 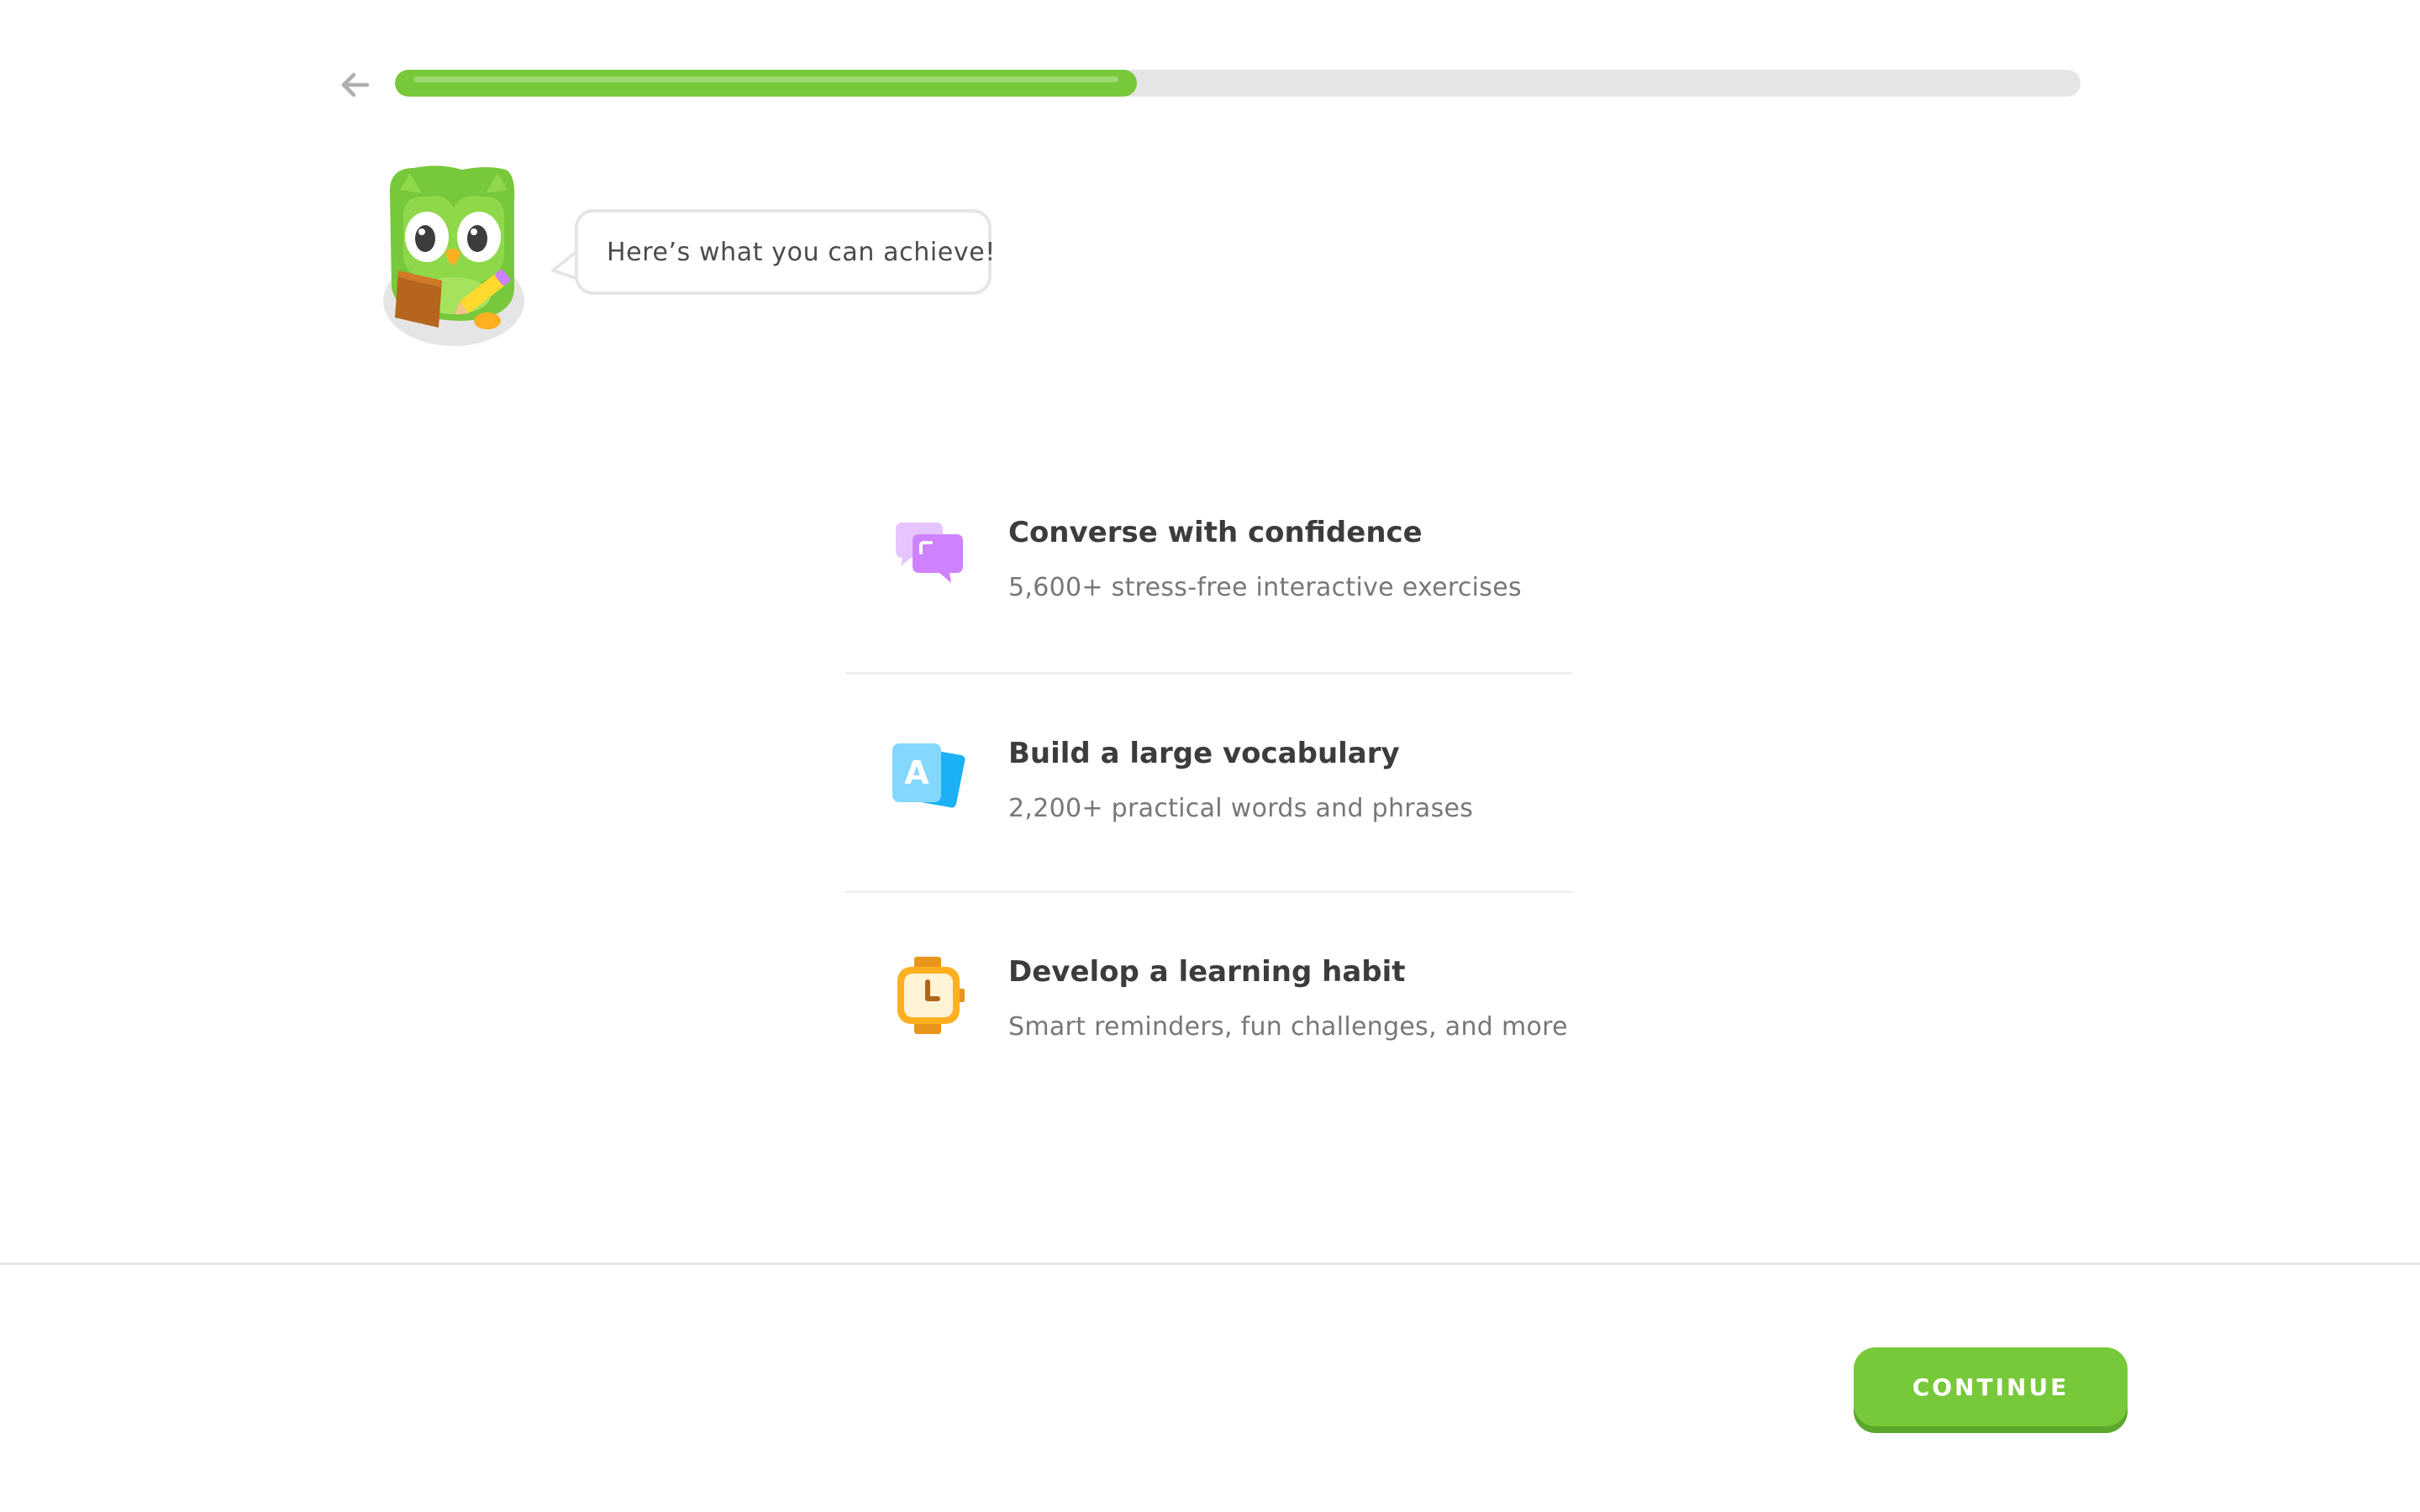 I want to click on continue-button: CONTINUE, so click(x=1991, y=1386).